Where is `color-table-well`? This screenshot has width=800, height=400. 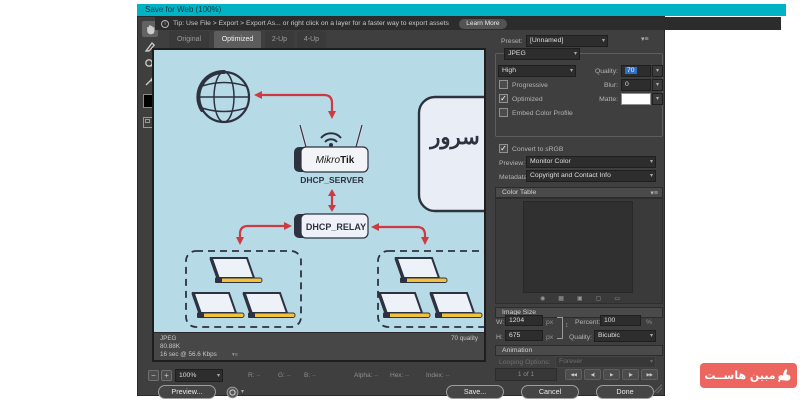 color-table-well is located at coordinates (578, 247).